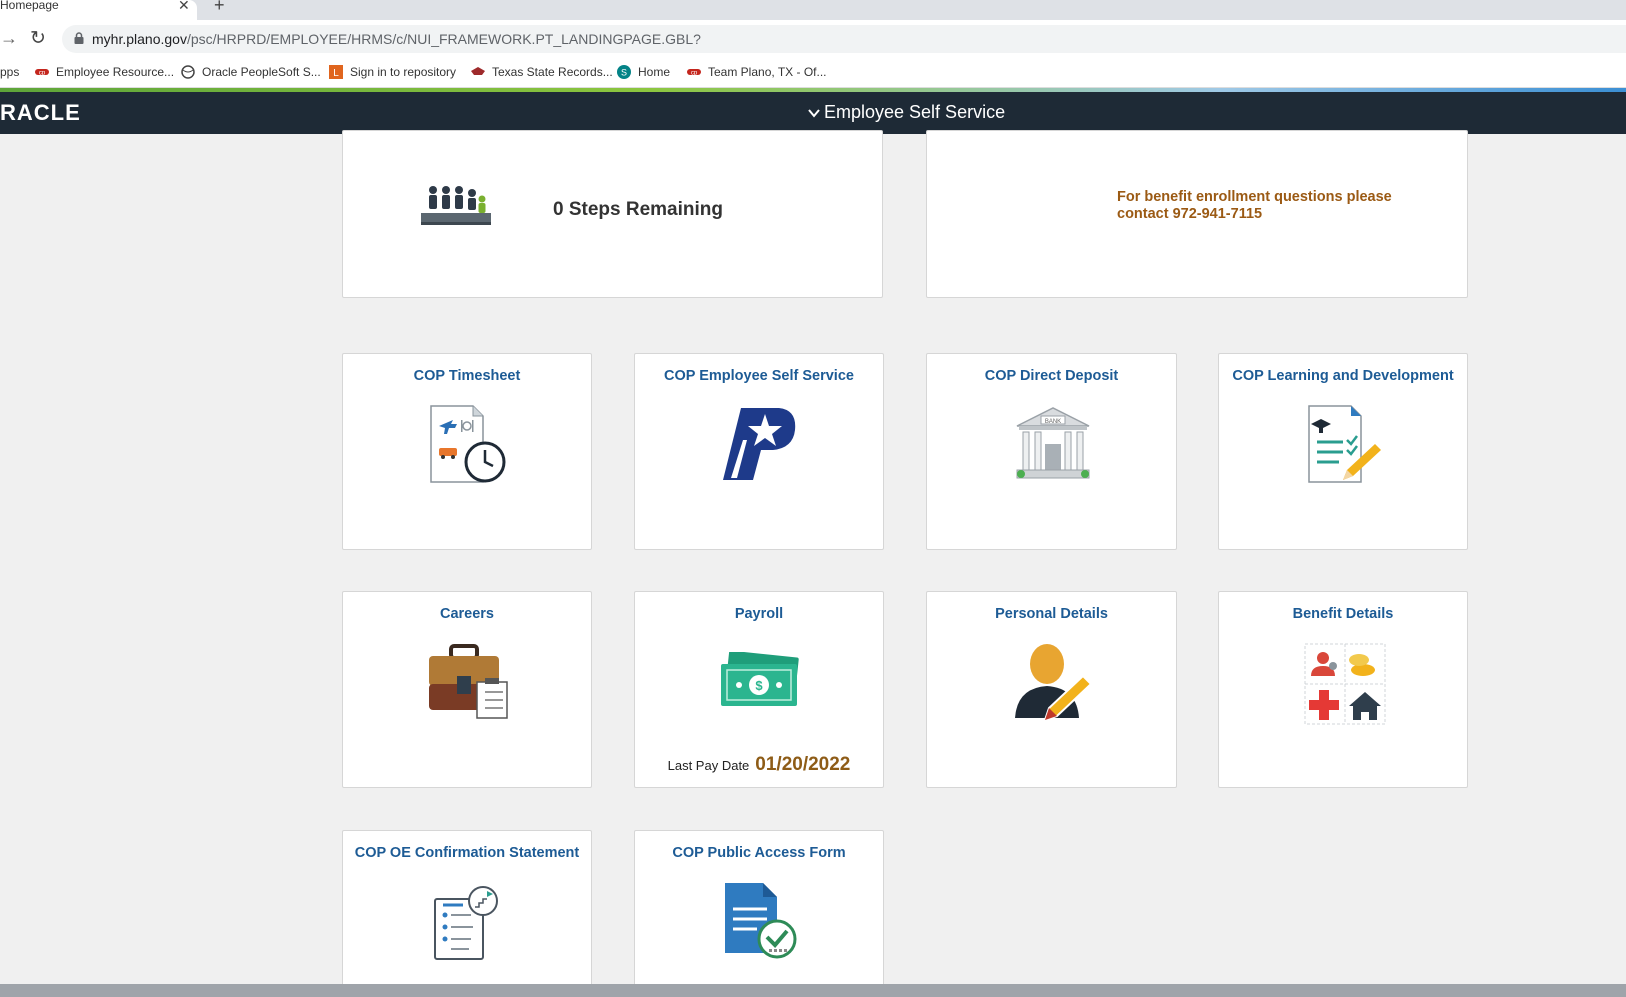 The width and height of the screenshot is (1626, 997). What do you see at coordinates (184, 7) in the screenshot?
I see `close-icon: ✕` at bounding box center [184, 7].